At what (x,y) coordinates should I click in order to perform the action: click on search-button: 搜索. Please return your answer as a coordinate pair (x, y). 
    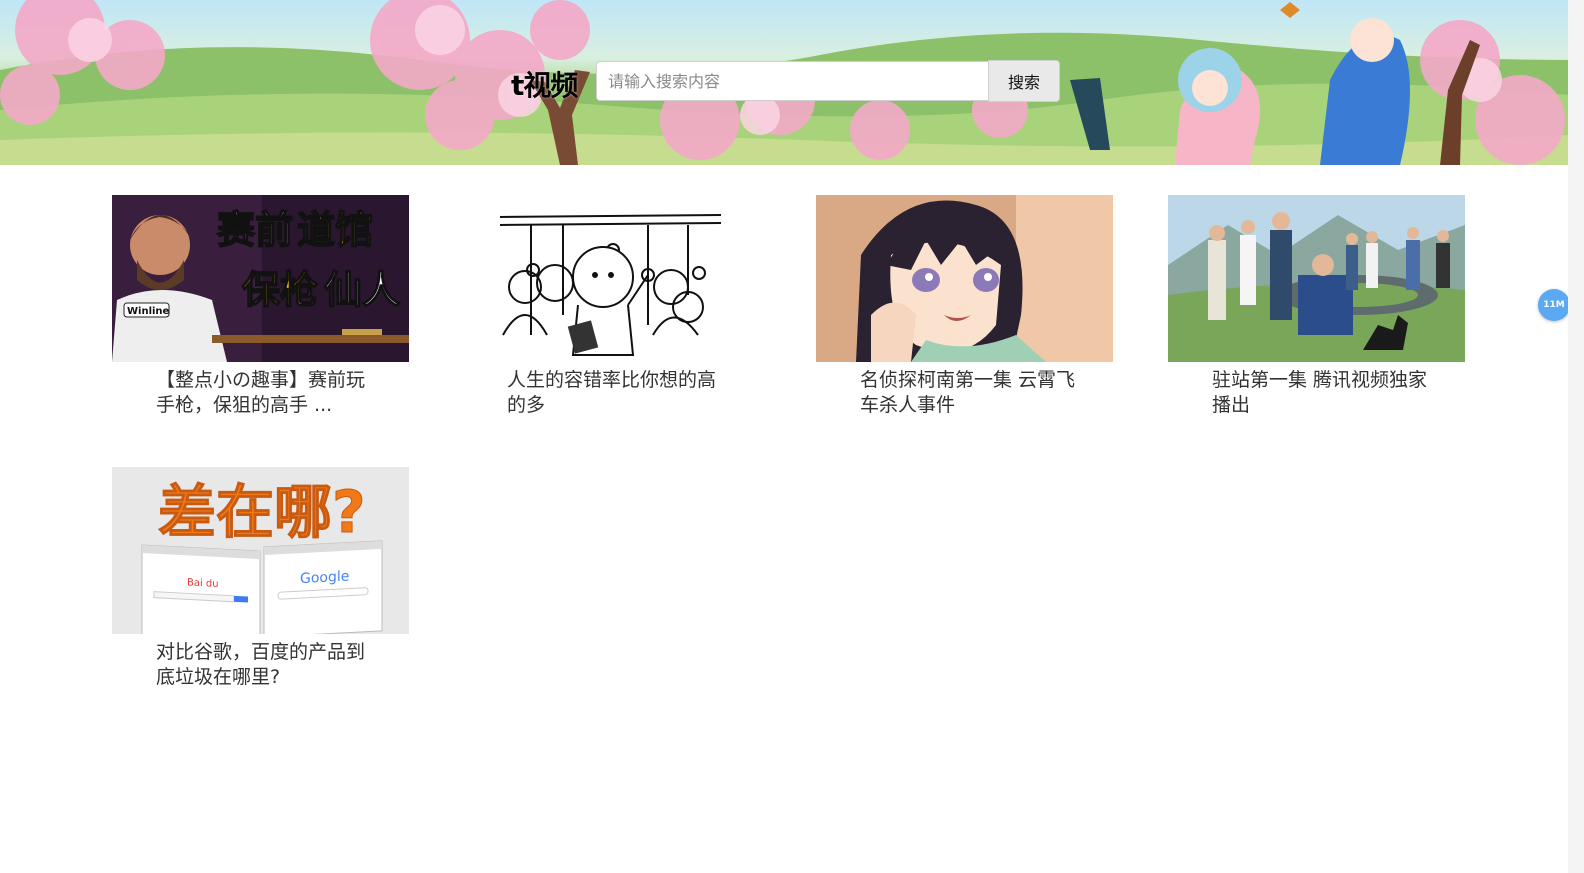
    Looking at the image, I should click on (1024, 81).